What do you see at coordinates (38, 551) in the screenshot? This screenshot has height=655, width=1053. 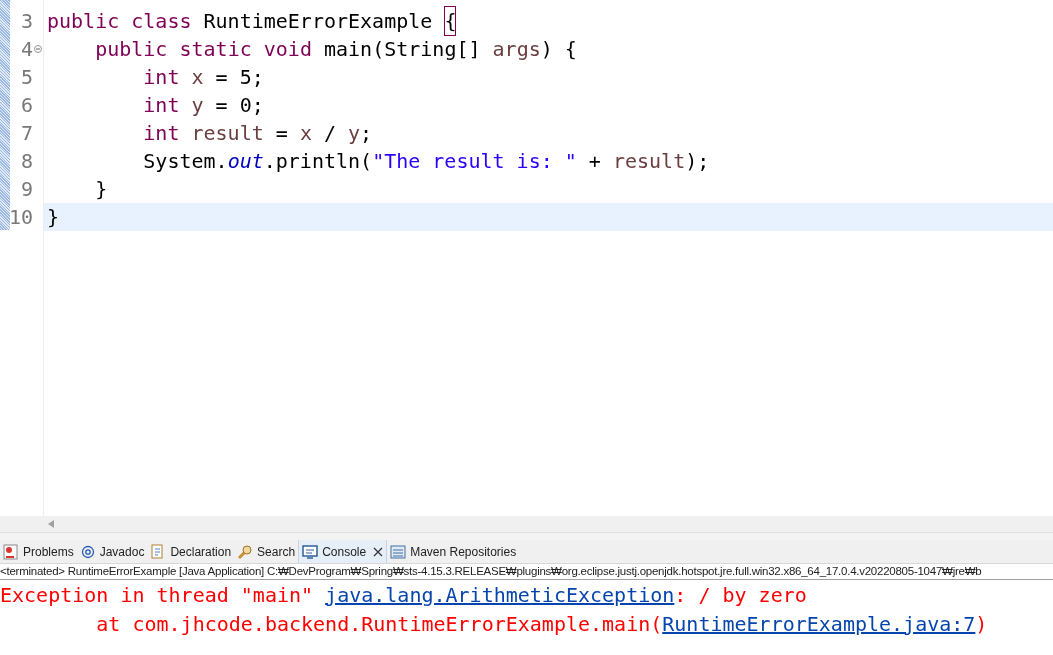 I see `view-tab: Problems` at bounding box center [38, 551].